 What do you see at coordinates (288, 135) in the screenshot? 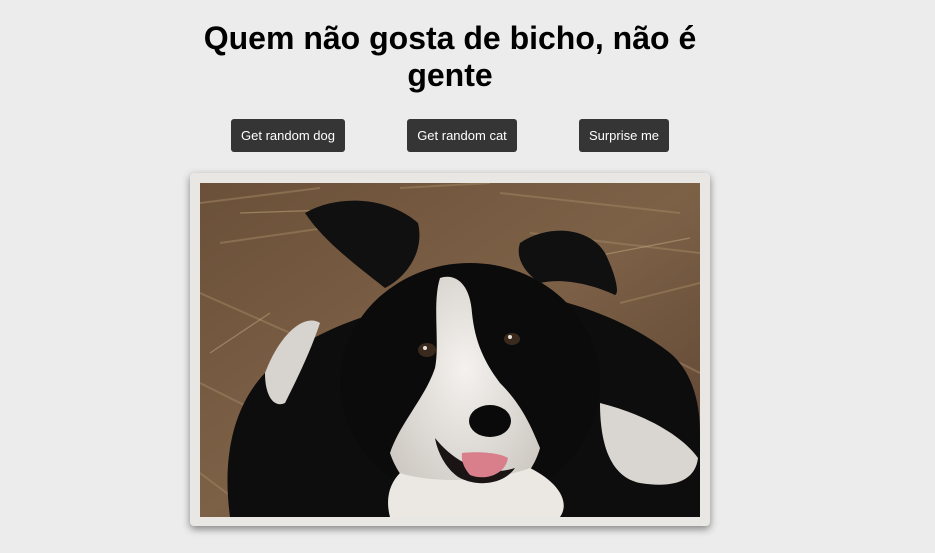
I see `get-random-dog-button: Get random dog` at bounding box center [288, 135].